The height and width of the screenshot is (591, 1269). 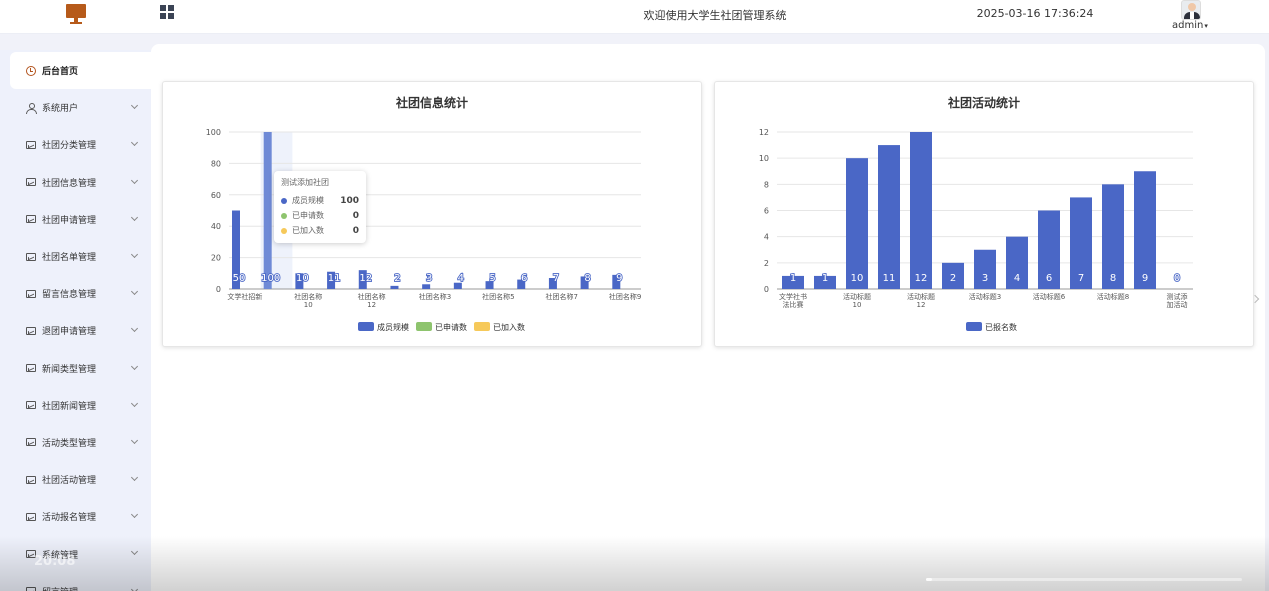 I want to click on sidebar-item: 留言信息管理, so click(x=80, y=293).